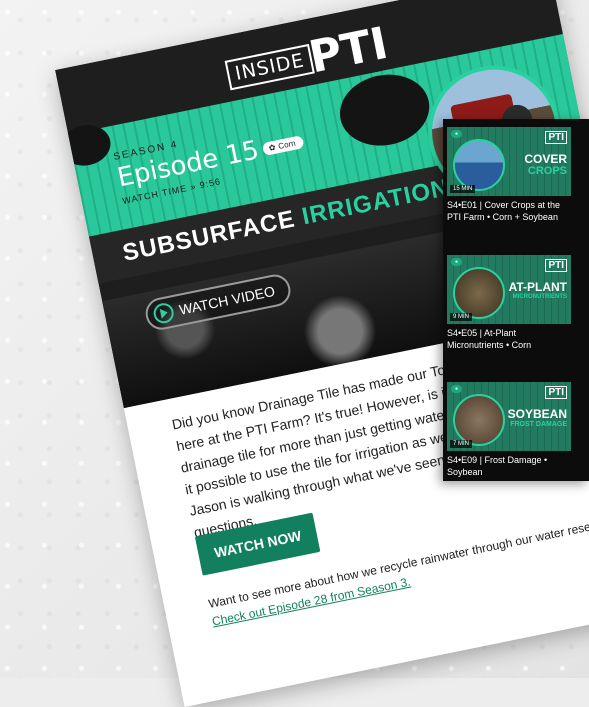  What do you see at coordinates (547, 171) in the screenshot?
I see `thumb-title-2: CROPS` at bounding box center [547, 171].